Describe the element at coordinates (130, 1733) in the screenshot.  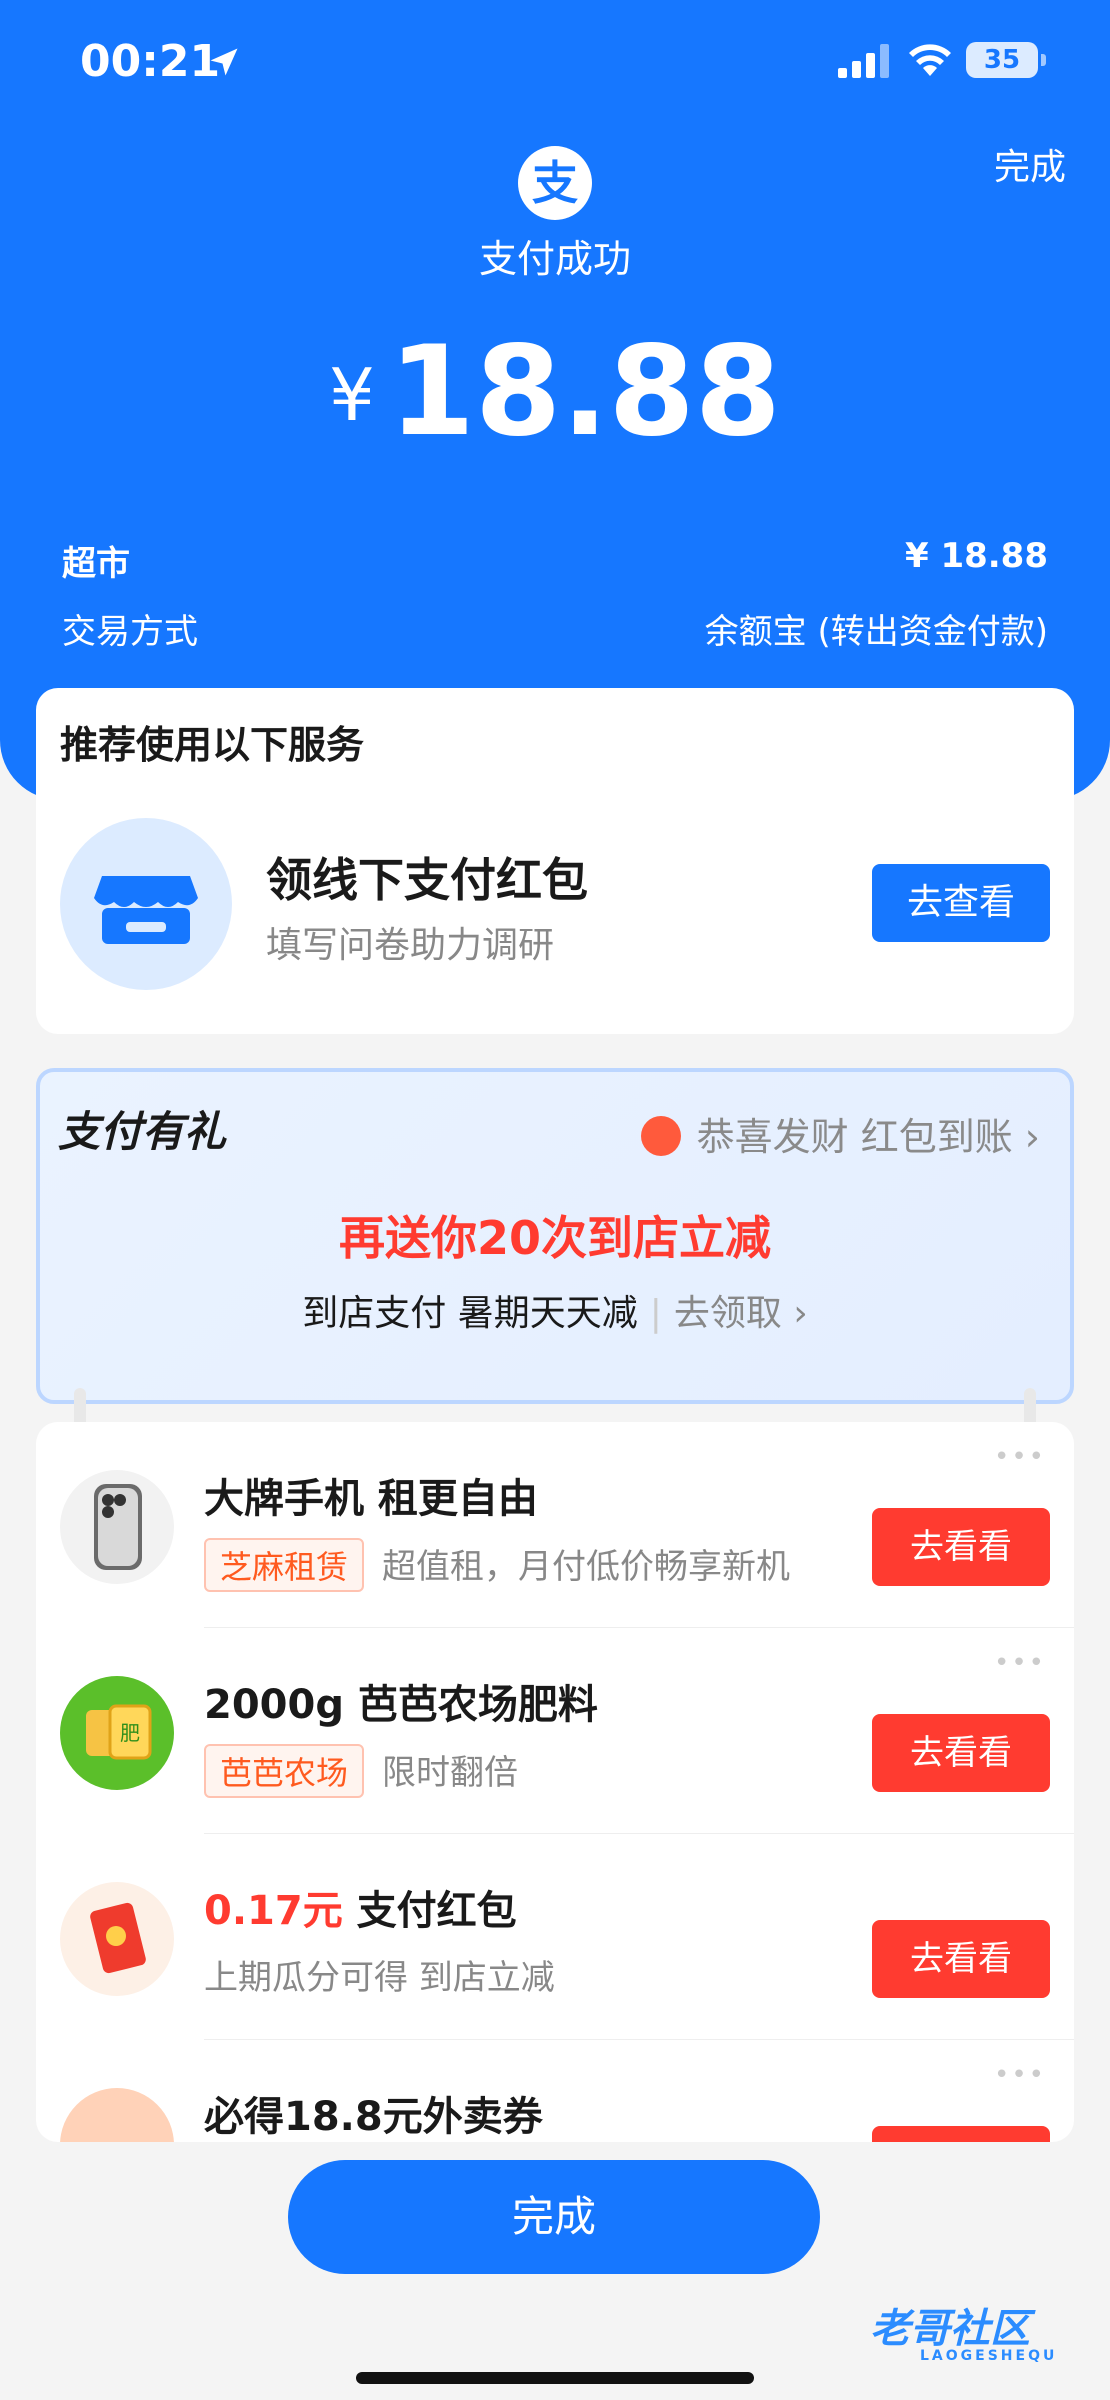
I see `svg-text: 肥` at that location.